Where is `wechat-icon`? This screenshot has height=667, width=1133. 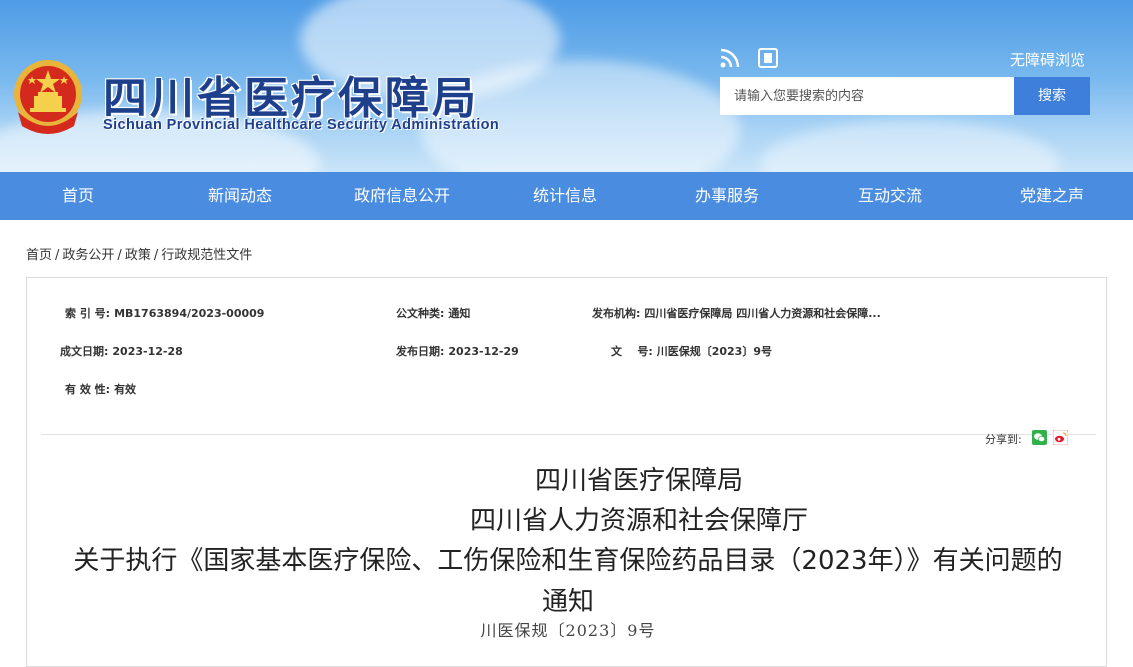
wechat-icon is located at coordinates (1039, 437).